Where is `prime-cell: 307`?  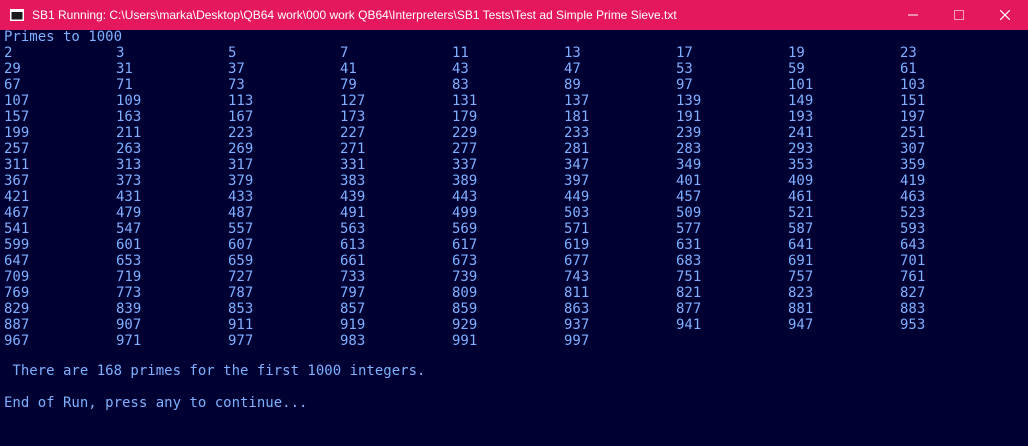
prime-cell: 307 is located at coordinates (913, 149).